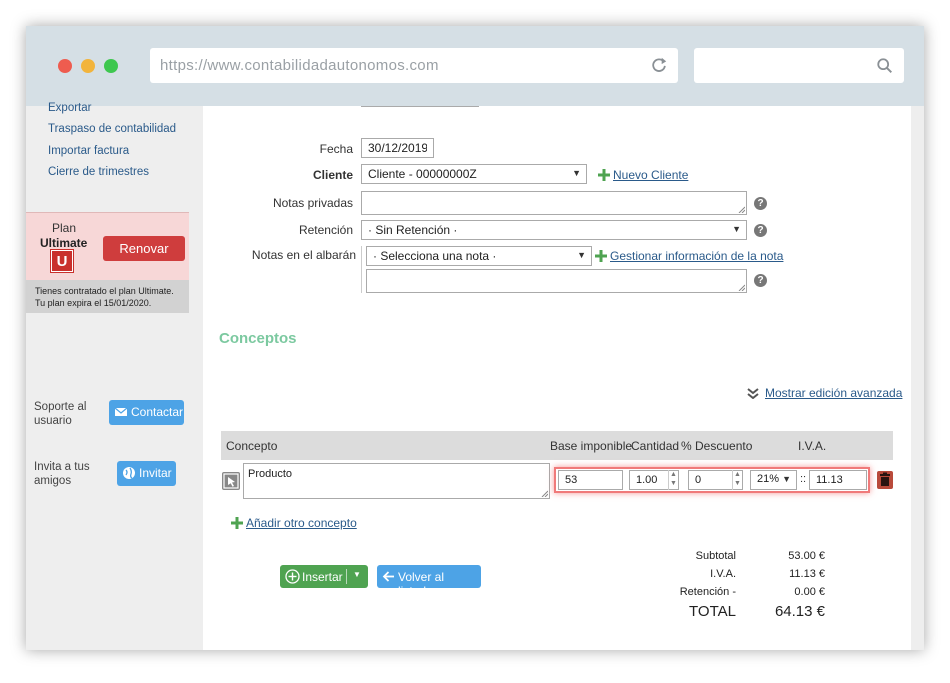 Image resolution: width=950 pixels, height=683 pixels. What do you see at coordinates (325, 230) in the screenshot?
I see `retencion-label: Retención` at bounding box center [325, 230].